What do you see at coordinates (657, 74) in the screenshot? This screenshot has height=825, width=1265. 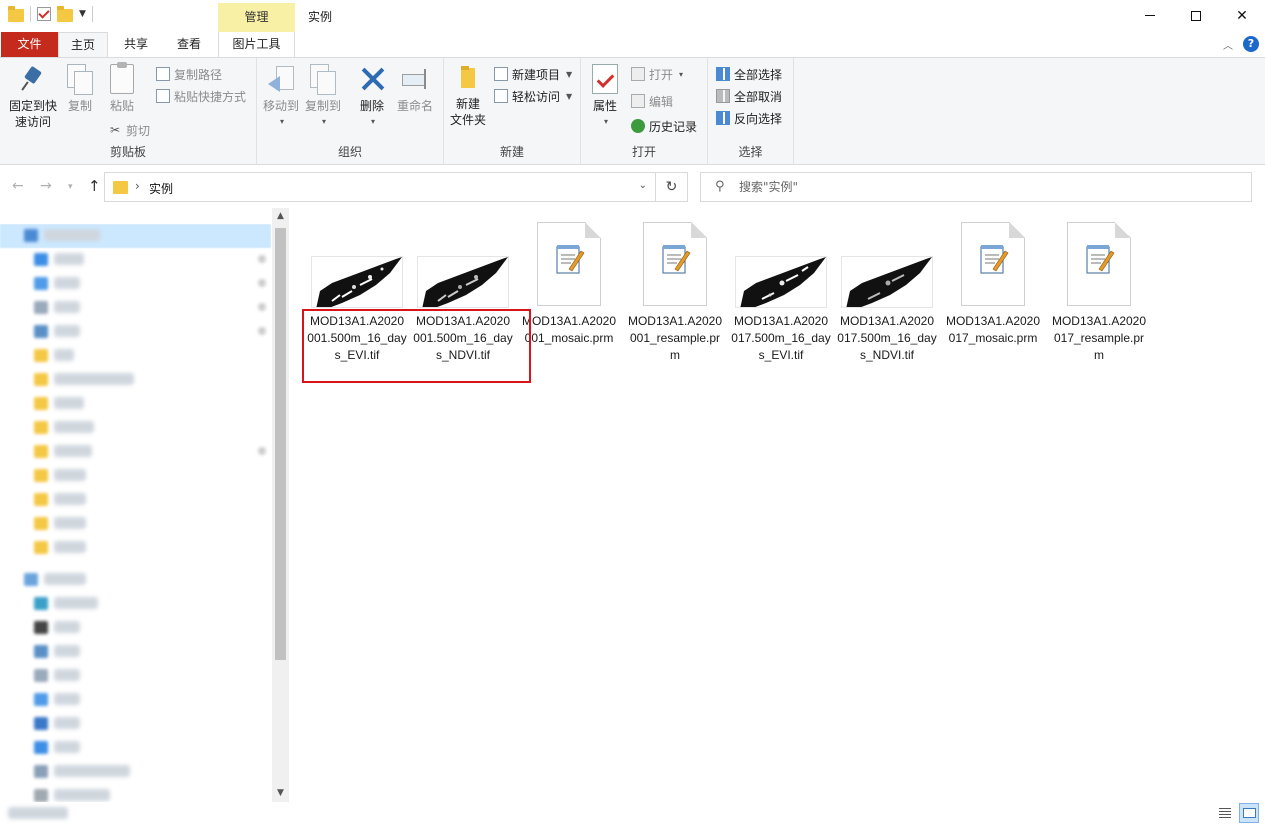 I see `open-button: 打开 ▾` at bounding box center [657, 74].